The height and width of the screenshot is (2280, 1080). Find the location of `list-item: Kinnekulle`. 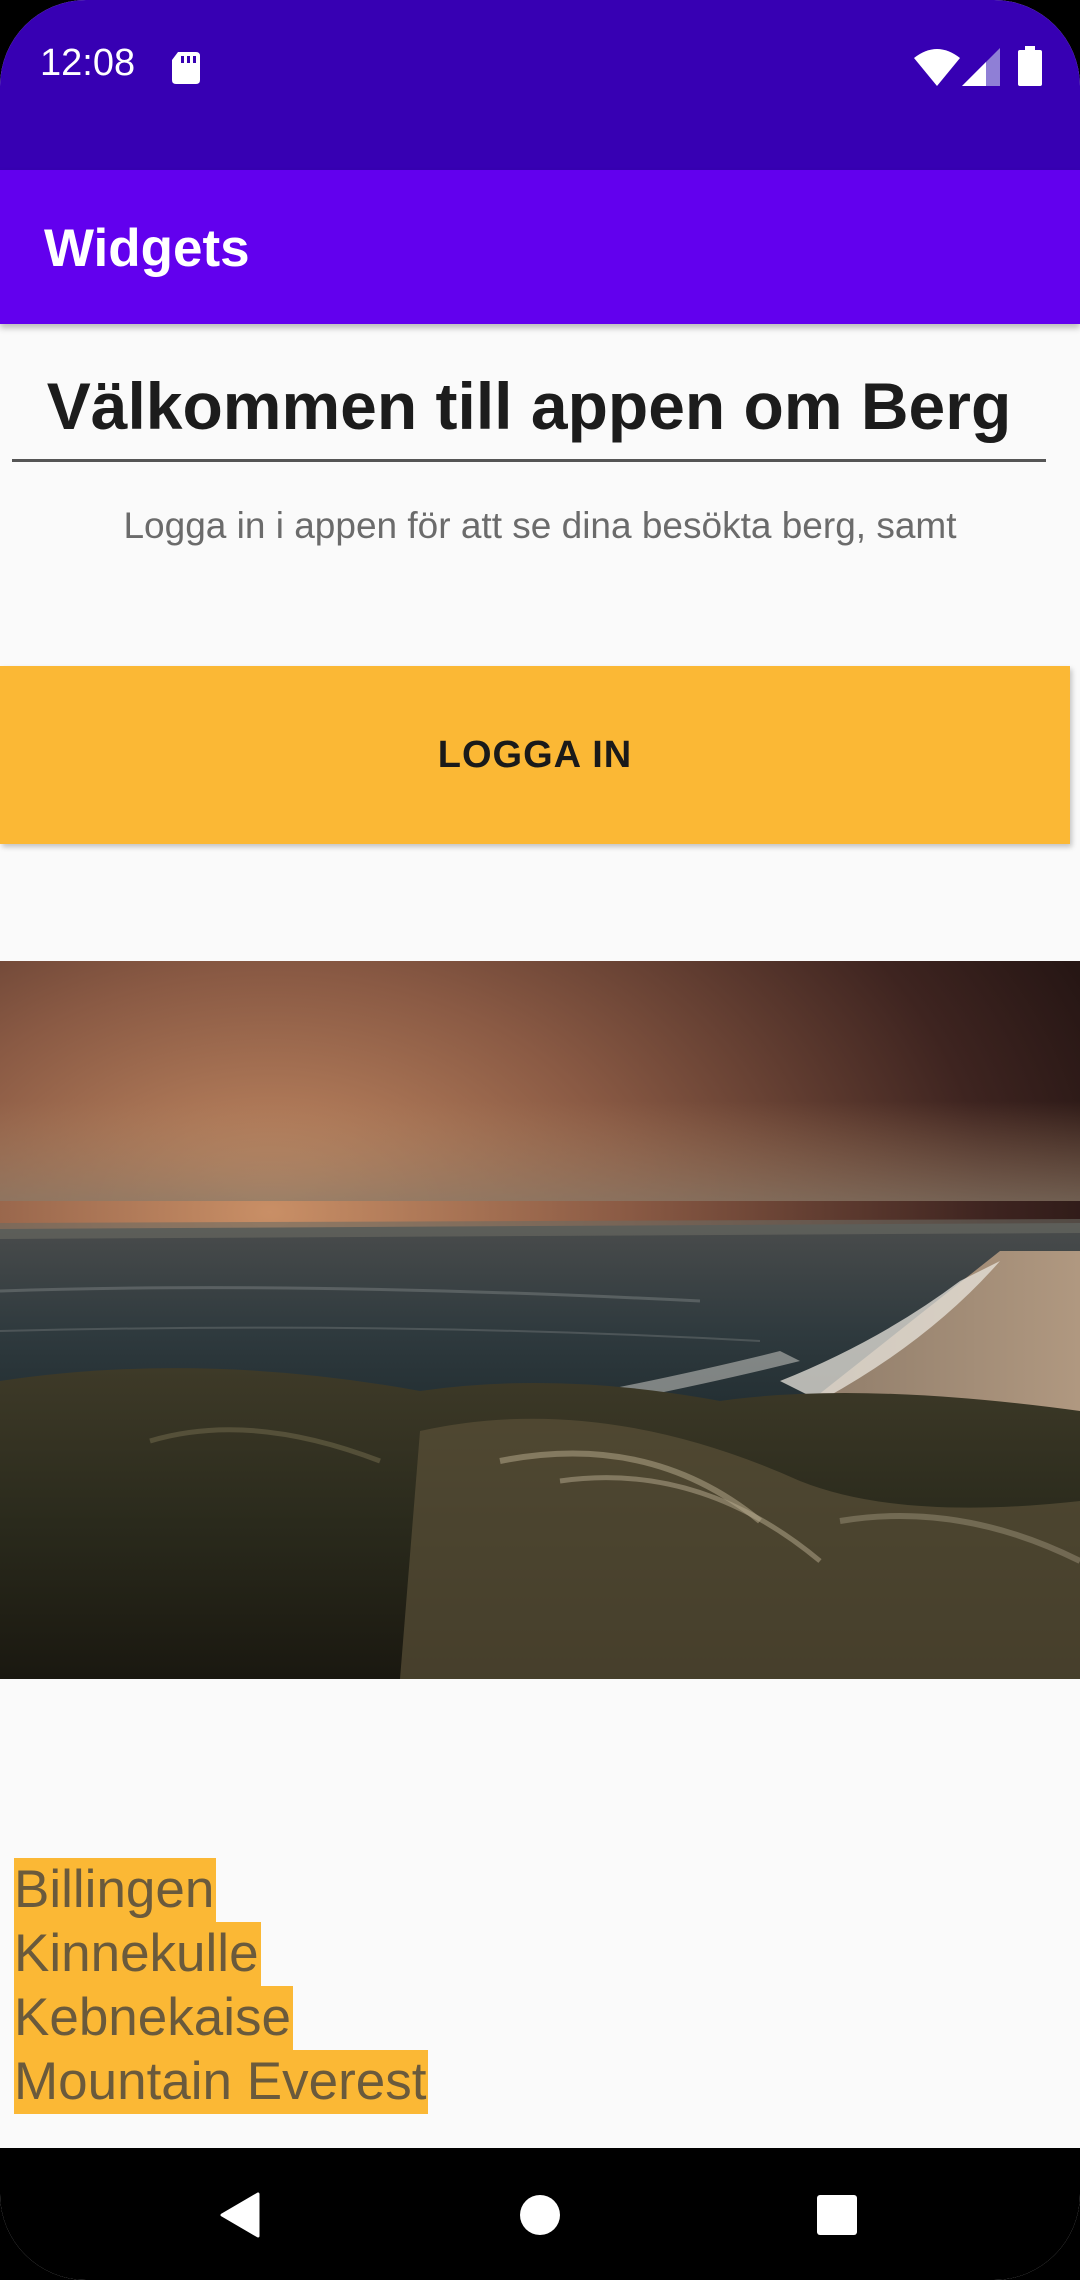

list-item: Kinnekulle is located at coordinates (137, 1954).